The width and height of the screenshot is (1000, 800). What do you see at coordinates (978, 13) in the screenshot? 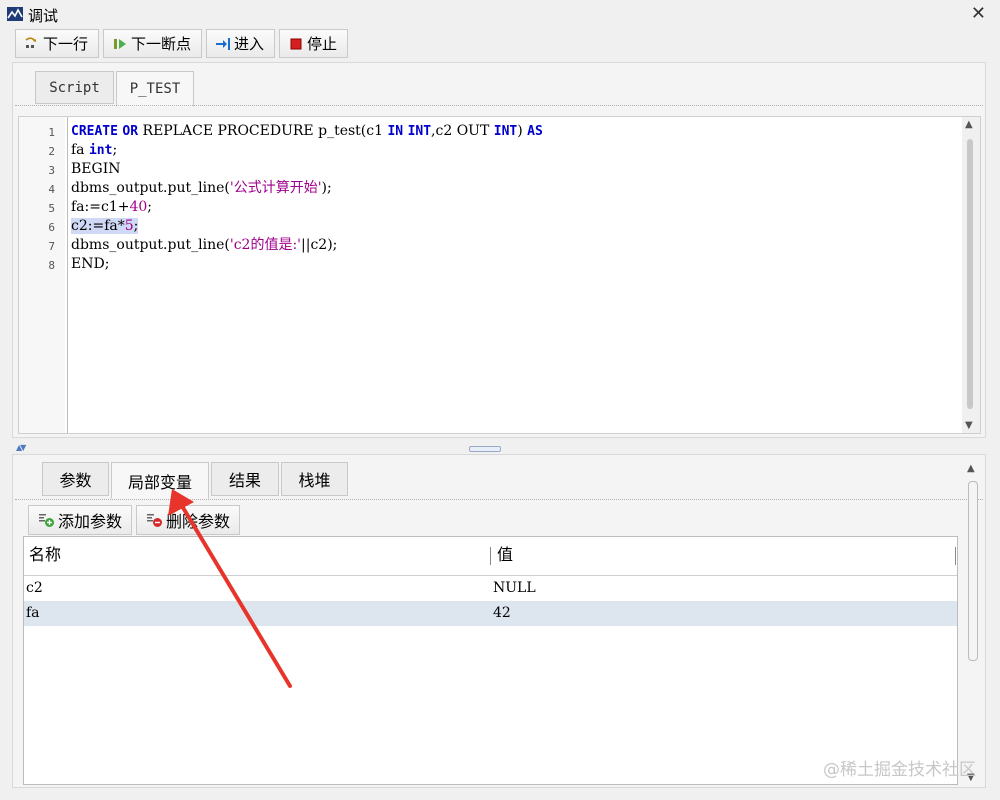
I see `close-icon: ✕` at bounding box center [978, 13].